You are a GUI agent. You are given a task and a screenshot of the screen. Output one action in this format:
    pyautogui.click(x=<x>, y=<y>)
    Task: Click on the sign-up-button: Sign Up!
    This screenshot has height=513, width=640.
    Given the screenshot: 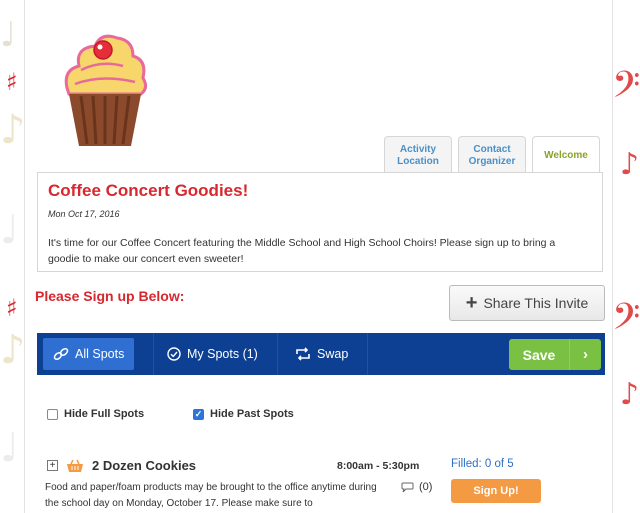 What is the action you would take?
    pyautogui.click(x=496, y=491)
    